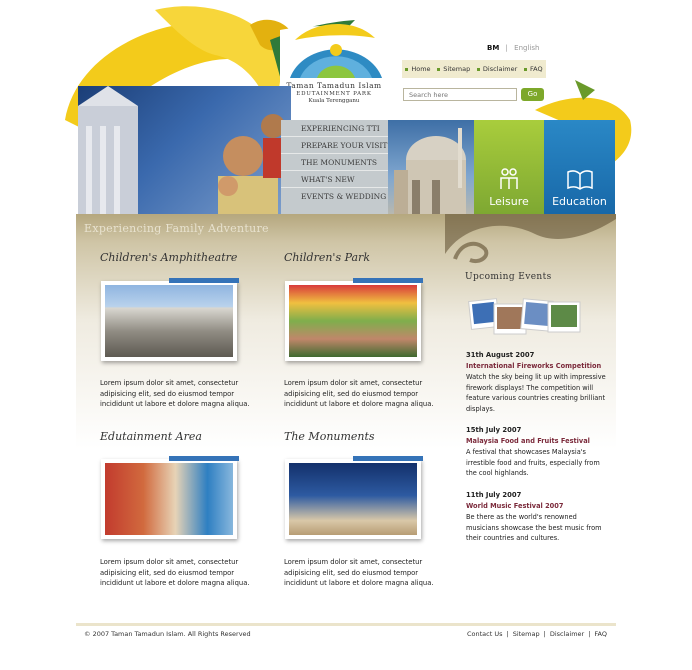 Image resolution: width=692 pixels, height=670 pixels. Describe the element at coordinates (474, 69) in the screenshot. I see `top-nav: Home Sitemap Disclaimer FAQ` at that location.